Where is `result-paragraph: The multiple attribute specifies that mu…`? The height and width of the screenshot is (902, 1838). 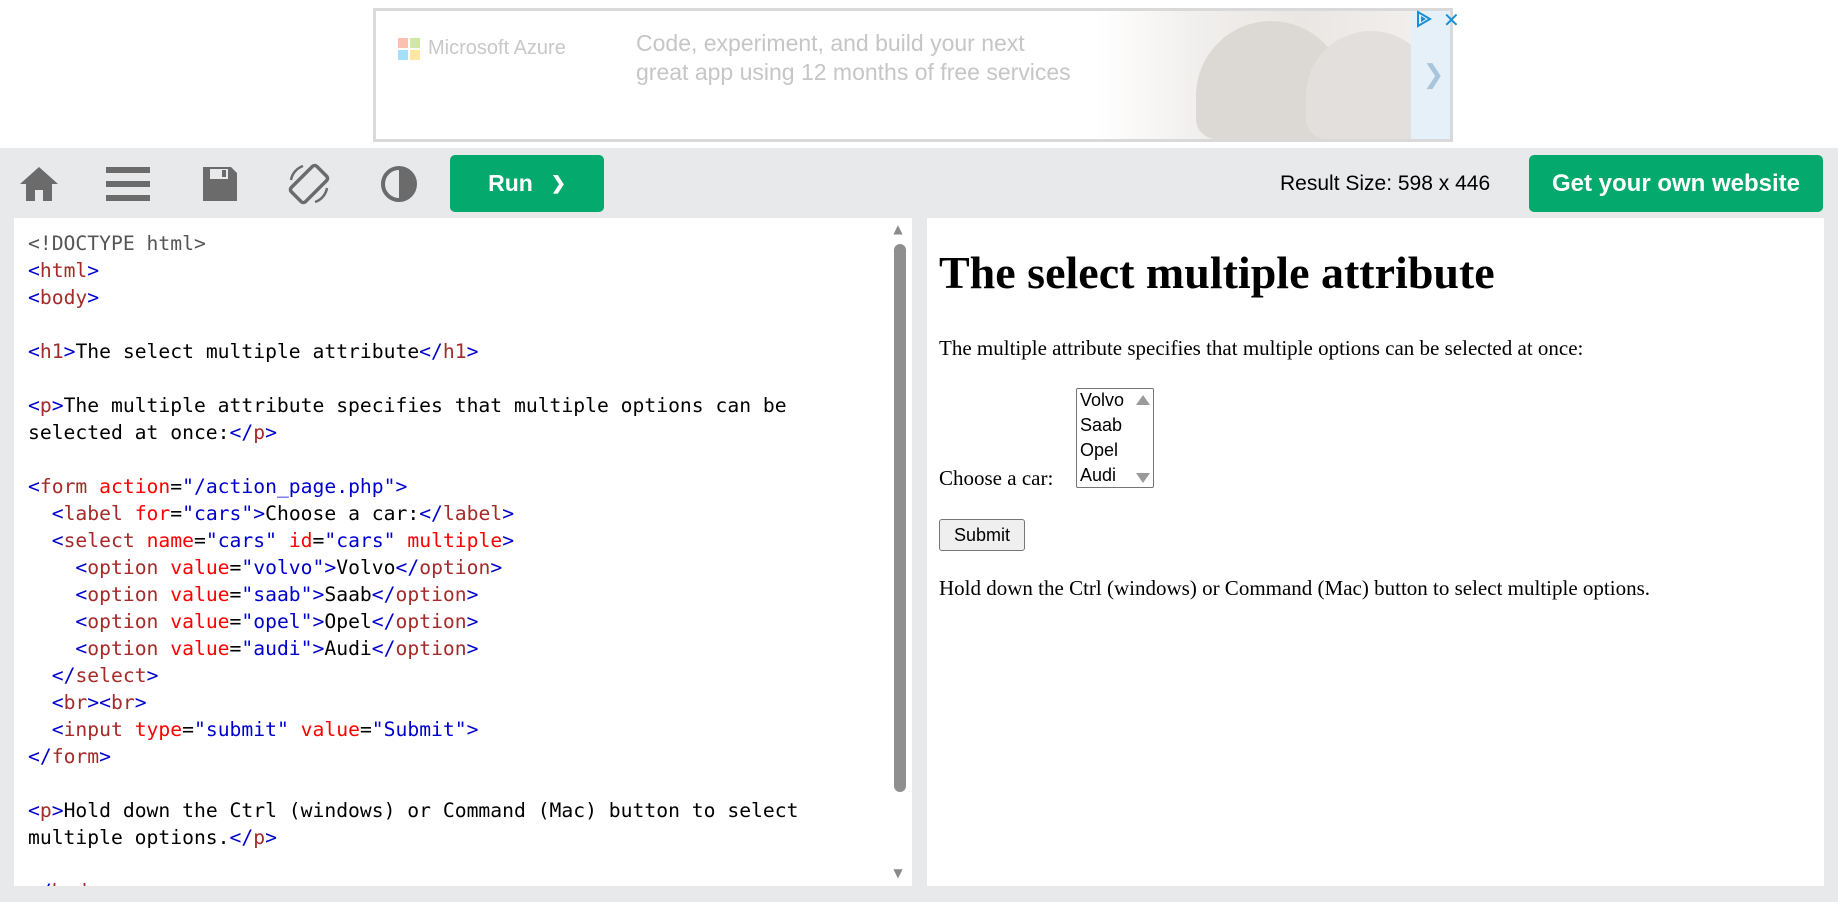 result-paragraph: The multiple attribute specifies that mu… is located at coordinates (1261, 348).